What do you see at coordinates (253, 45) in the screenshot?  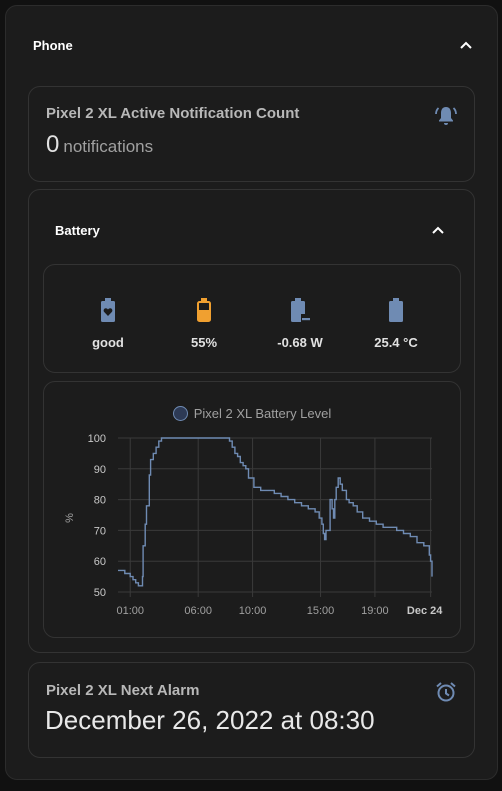 I see `phone-section-header: Phone` at bounding box center [253, 45].